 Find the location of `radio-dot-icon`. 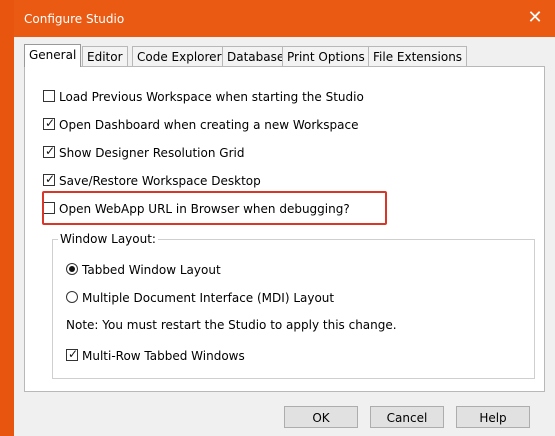

radio-dot-icon is located at coordinates (72, 269).